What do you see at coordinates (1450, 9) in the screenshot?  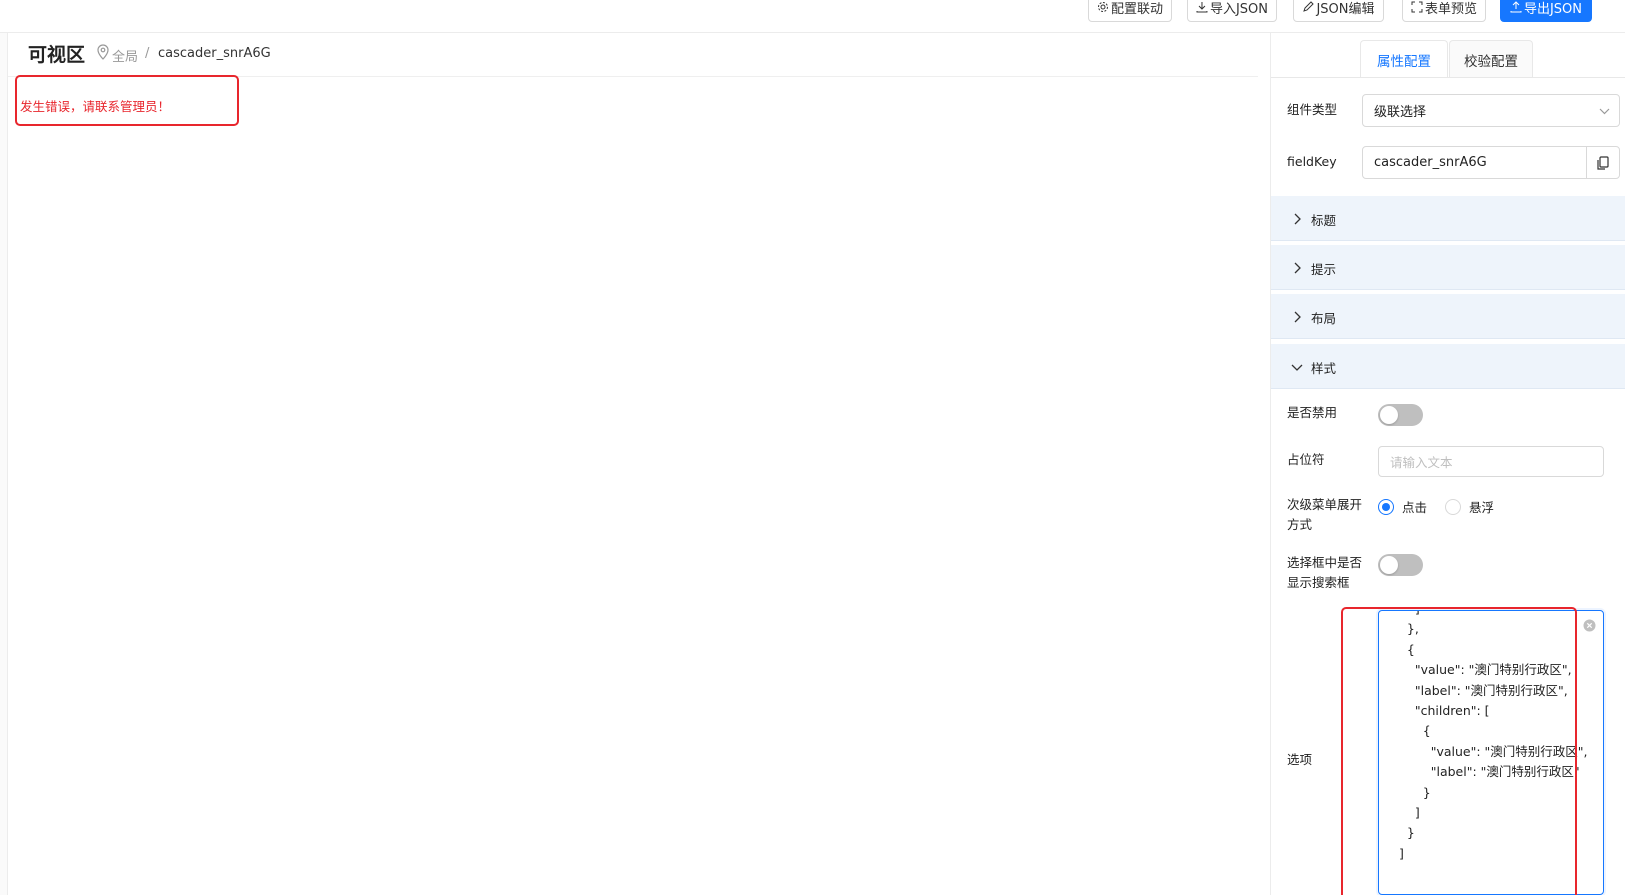 I see `form-preview-label: 表单预览` at bounding box center [1450, 9].